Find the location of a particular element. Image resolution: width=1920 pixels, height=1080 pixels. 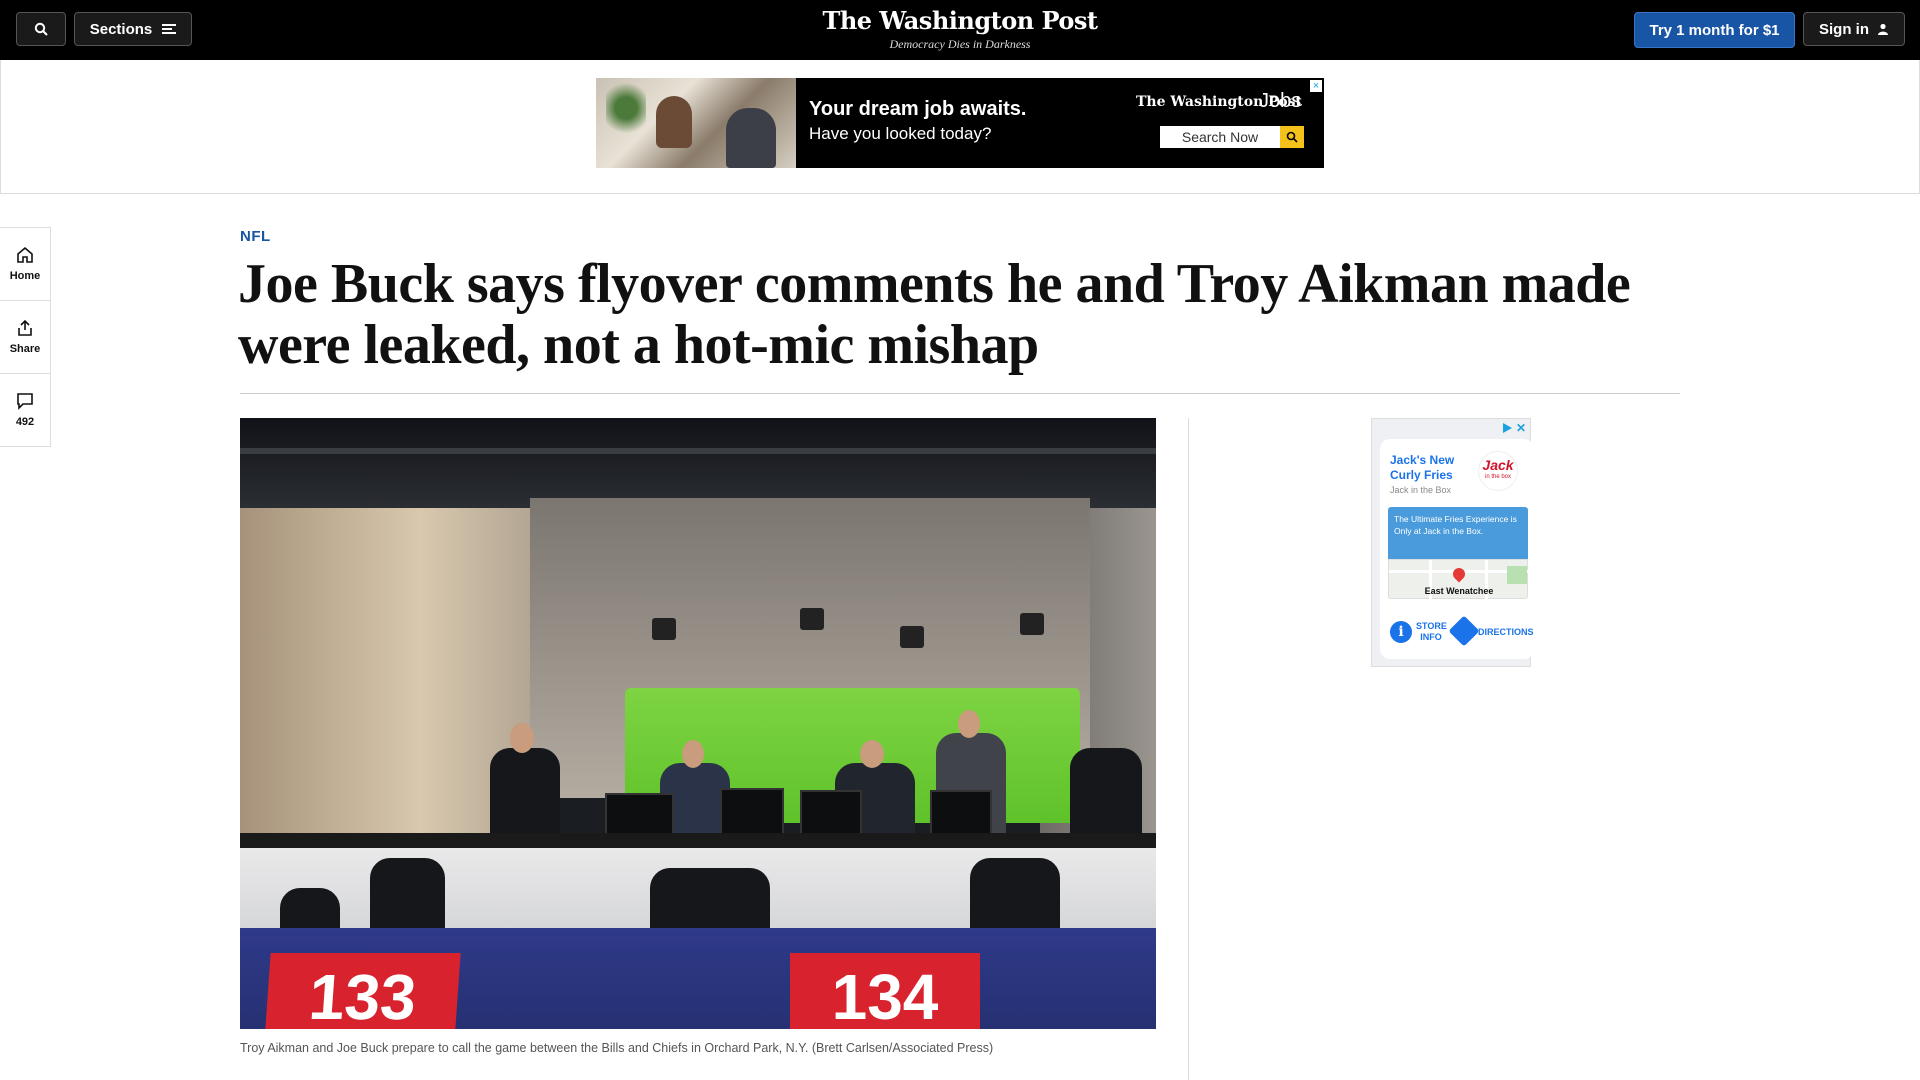

user-icon is located at coordinates (1883, 29).